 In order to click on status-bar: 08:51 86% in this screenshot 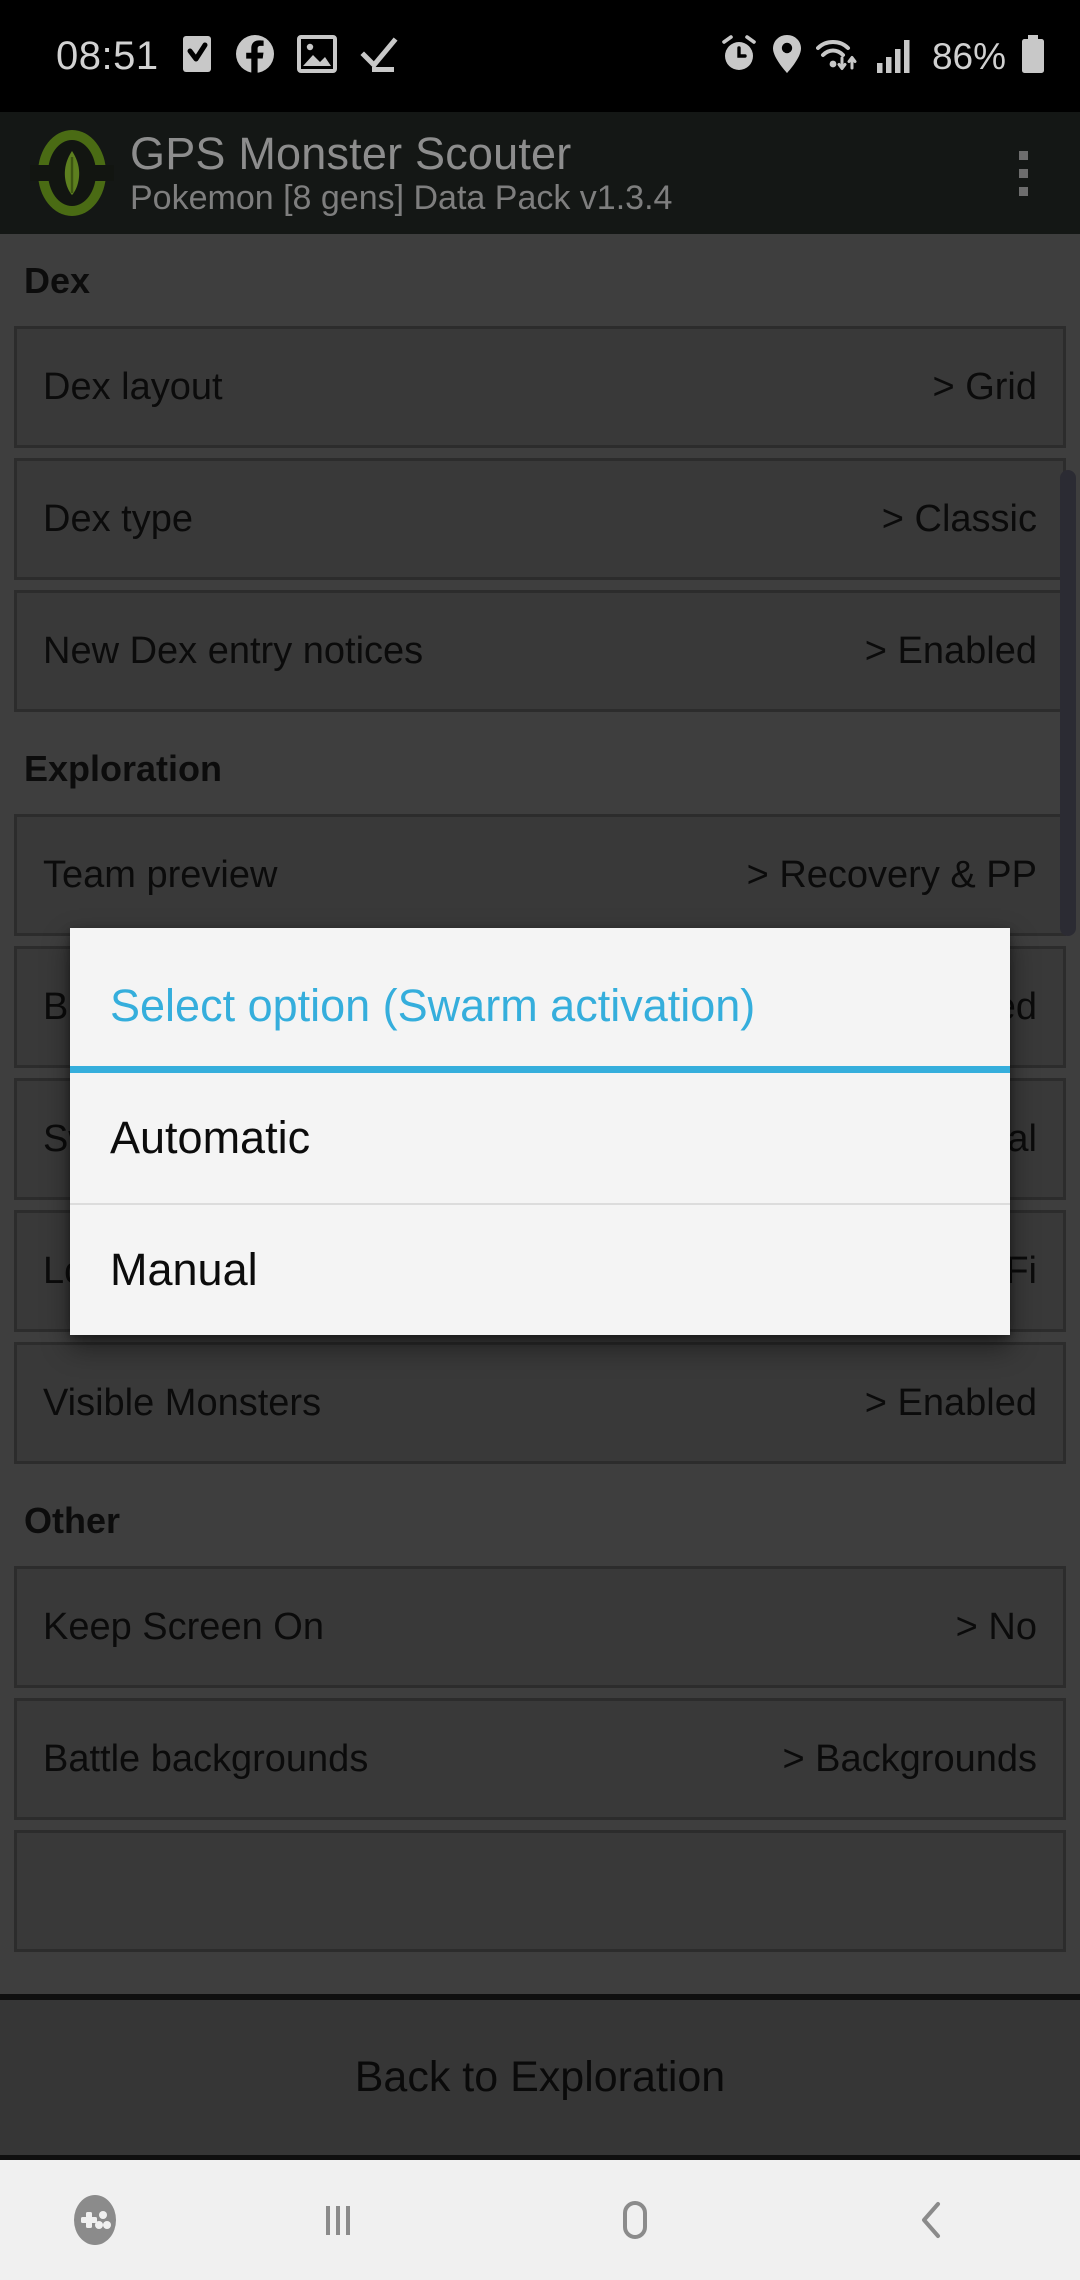, I will do `click(540, 56)`.